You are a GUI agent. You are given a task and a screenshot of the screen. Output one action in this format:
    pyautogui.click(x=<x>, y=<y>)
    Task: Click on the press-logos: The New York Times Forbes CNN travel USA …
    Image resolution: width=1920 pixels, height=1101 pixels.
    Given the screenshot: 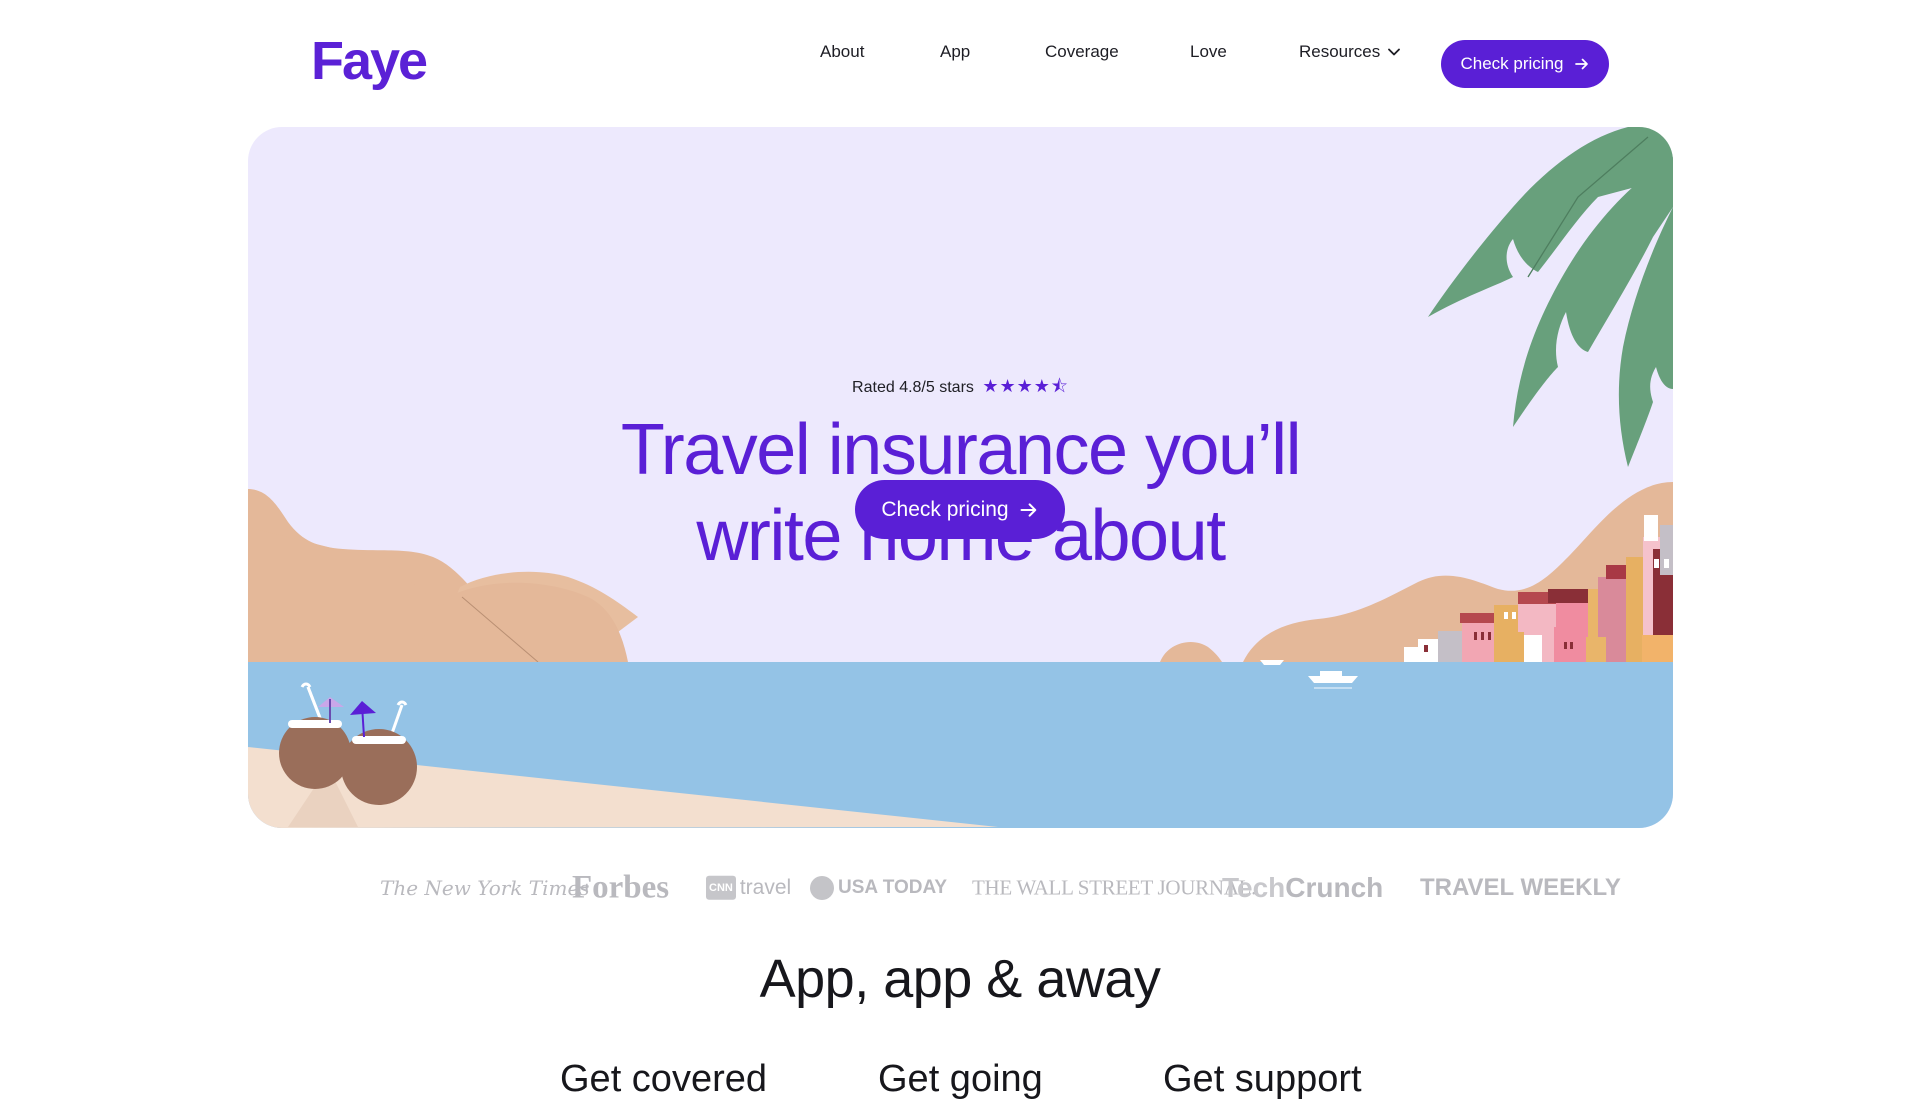 What is the action you would take?
    pyautogui.click(x=960, y=888)
    